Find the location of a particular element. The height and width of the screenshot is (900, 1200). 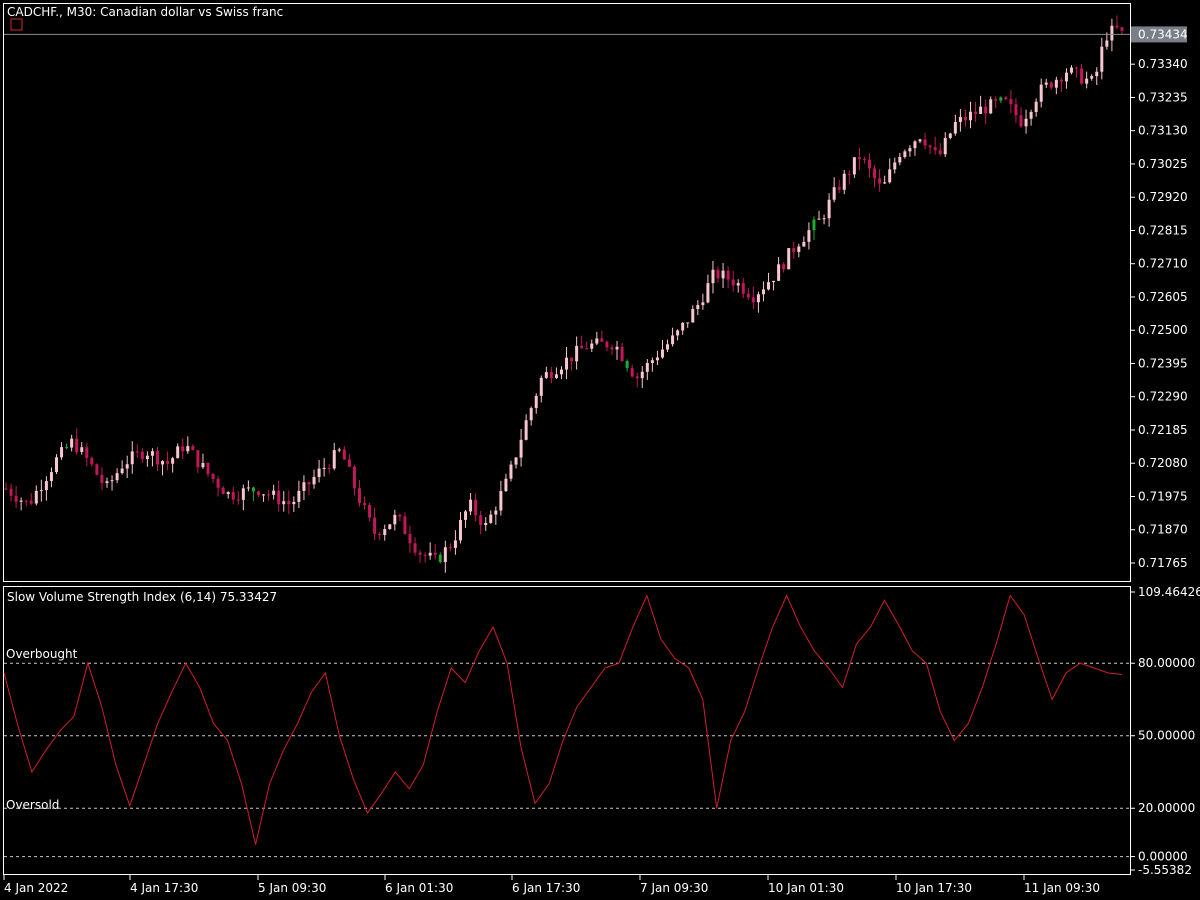

chart-window-icon is located at coordinates (16, 24).